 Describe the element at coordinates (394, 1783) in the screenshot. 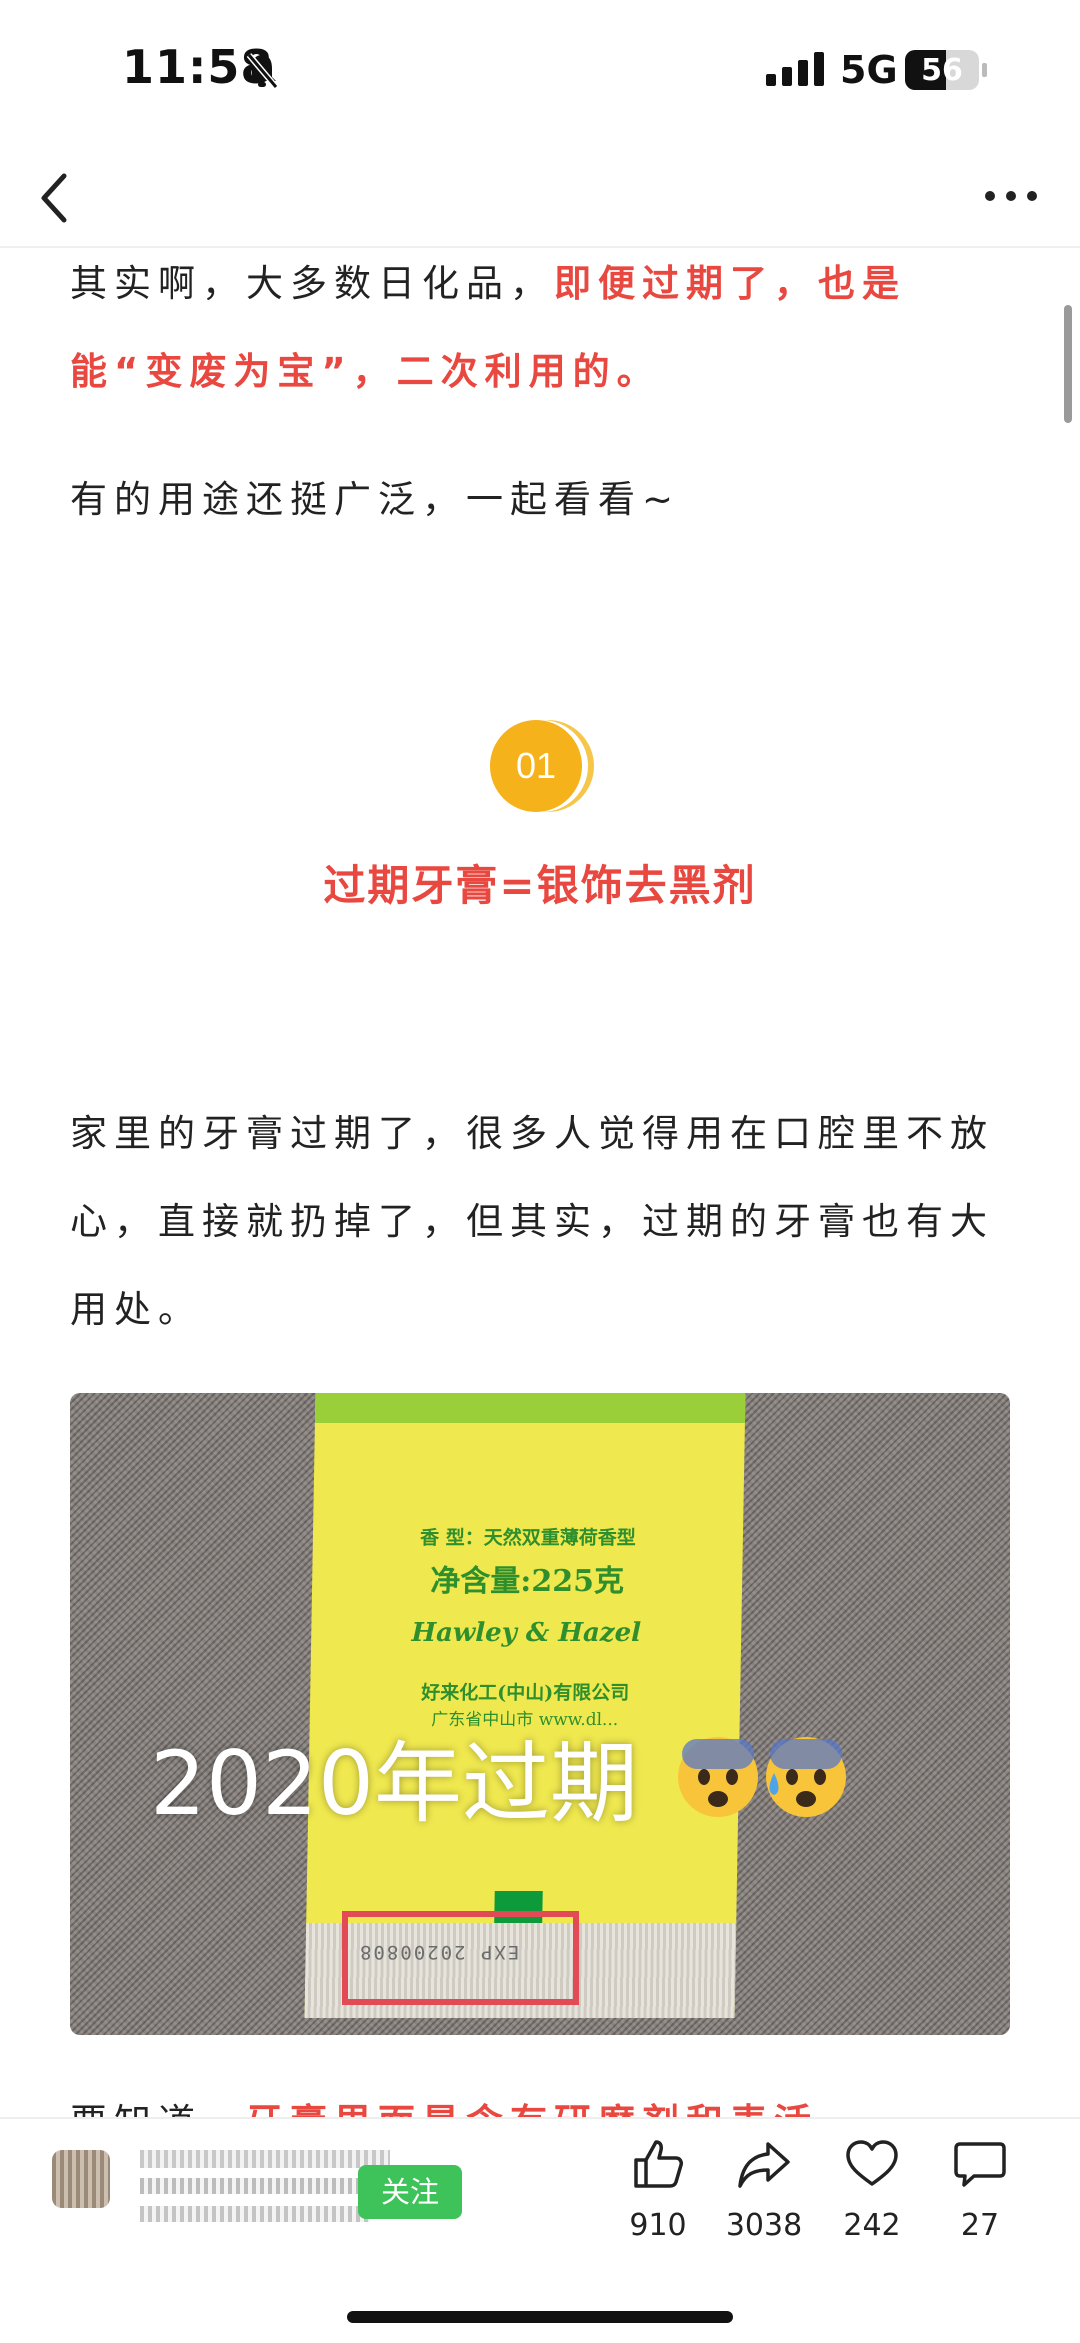

I see `photo-caption: 2020年过期` at that location.